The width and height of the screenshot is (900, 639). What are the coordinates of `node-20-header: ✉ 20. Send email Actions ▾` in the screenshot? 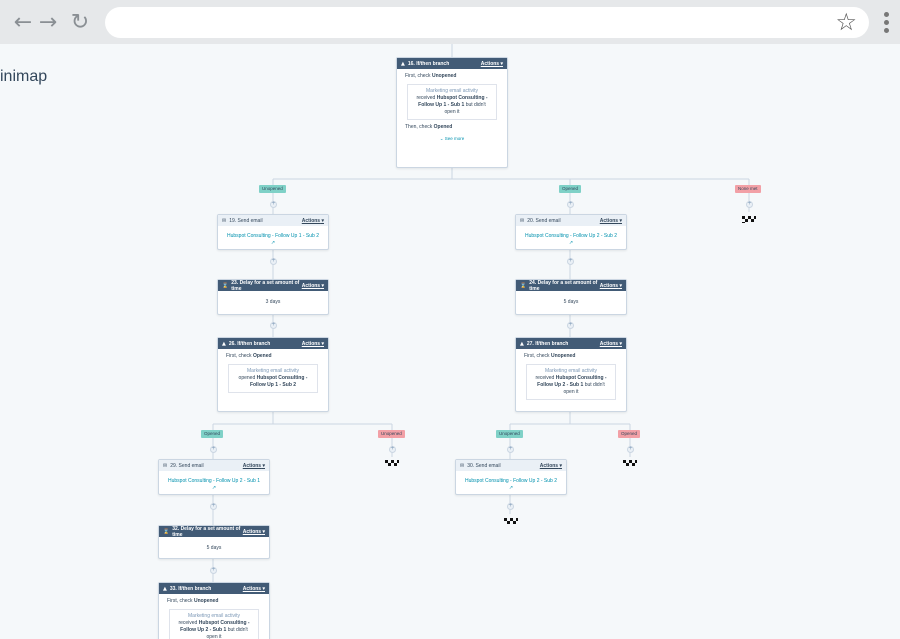 It's located at (571, 220).